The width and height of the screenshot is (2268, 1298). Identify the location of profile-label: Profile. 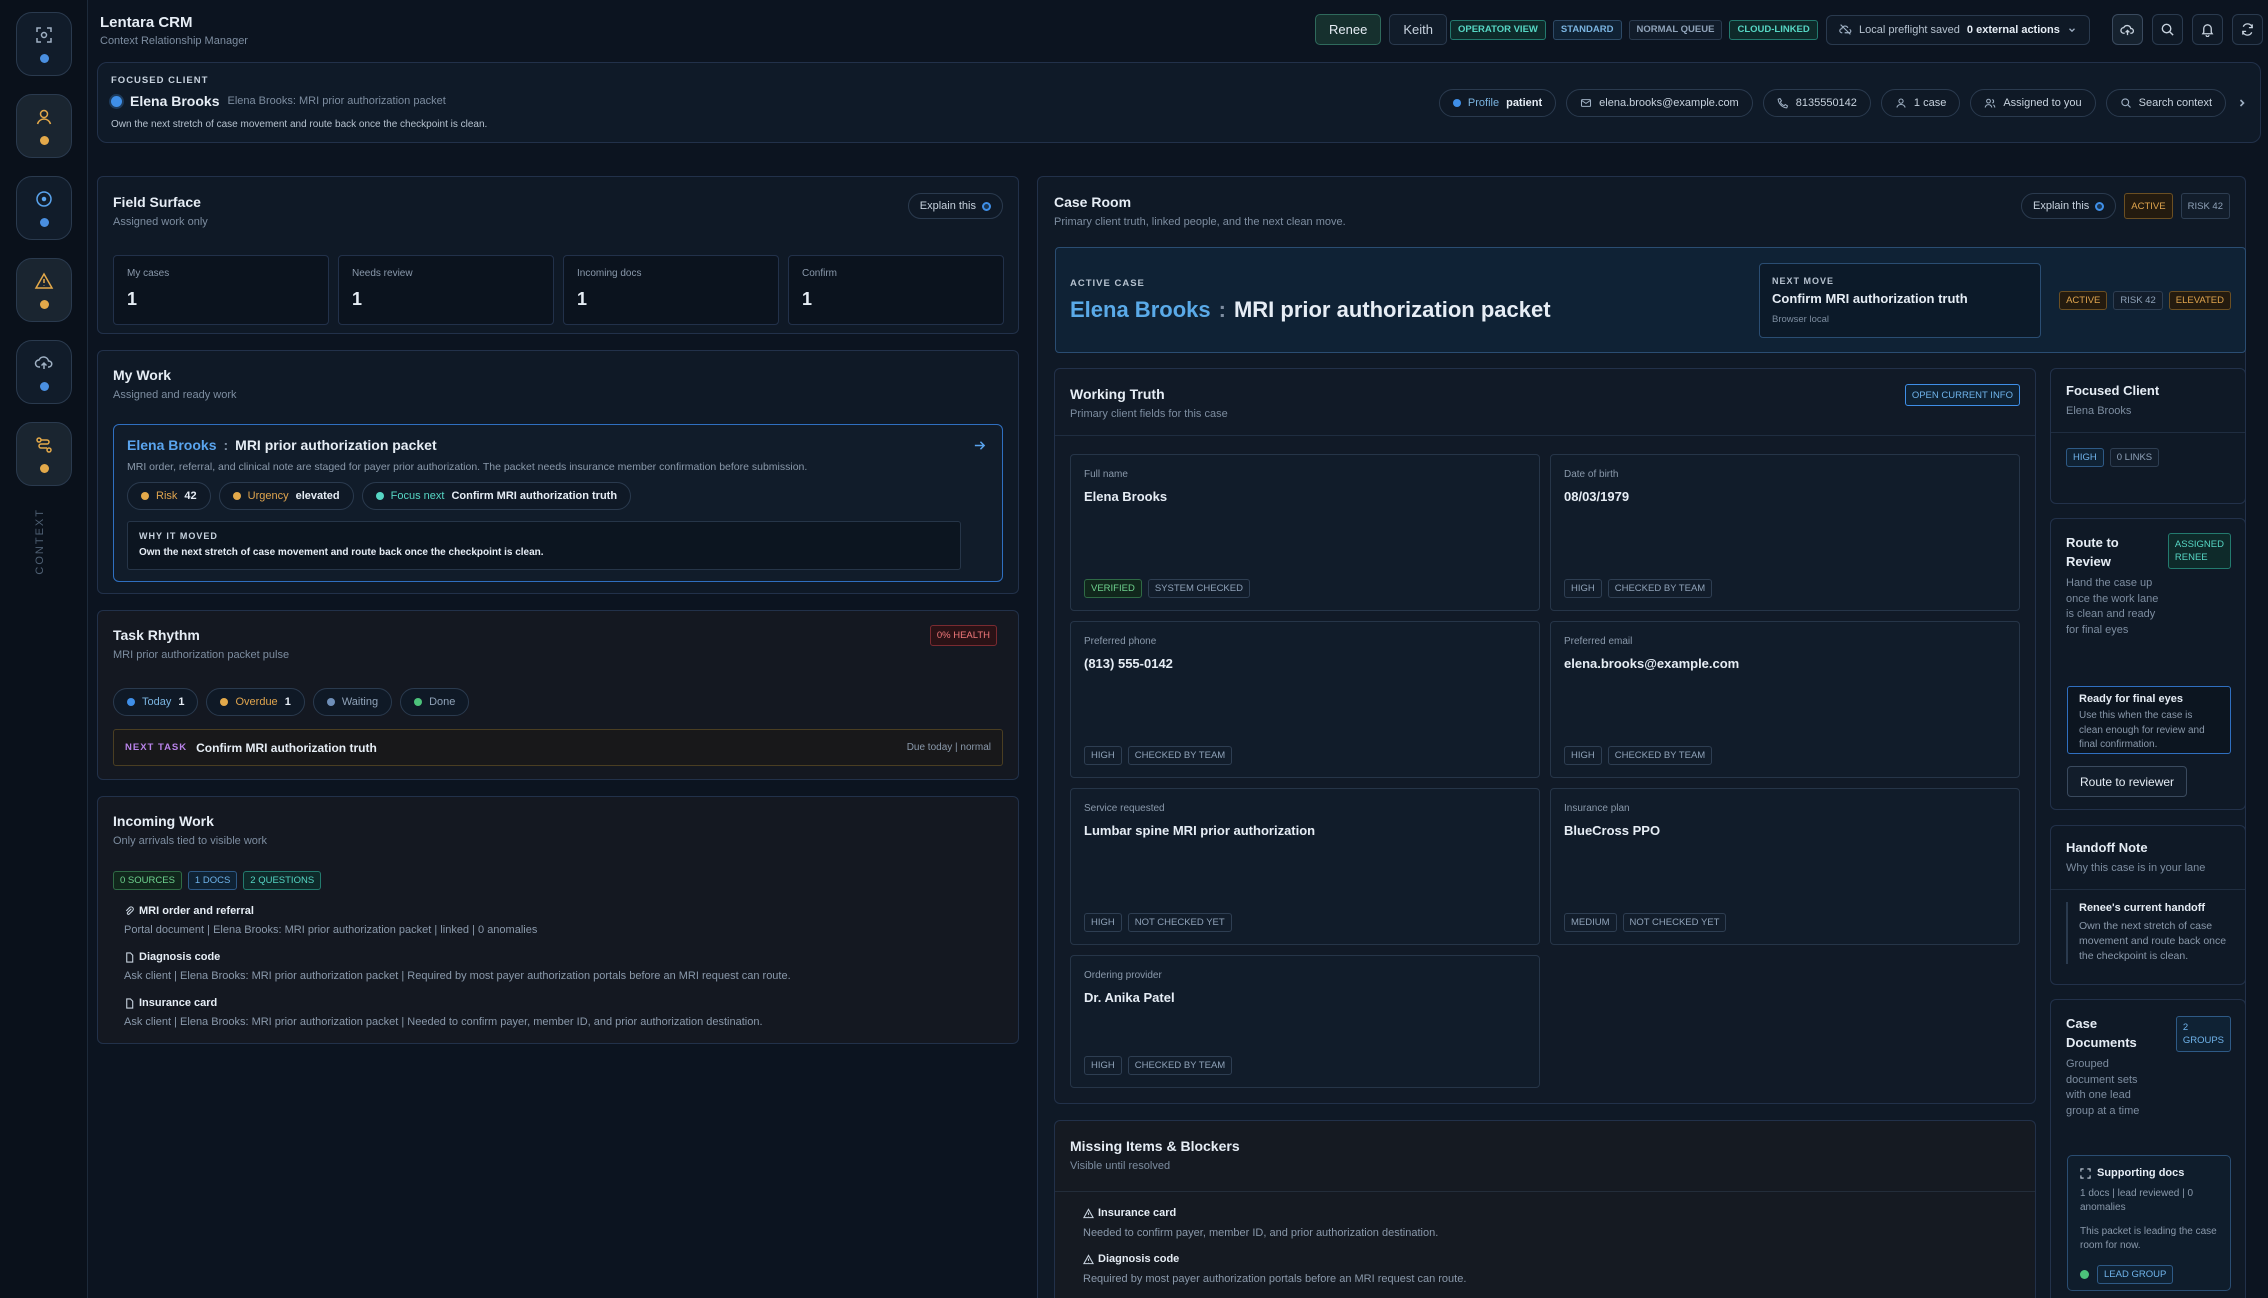
(1483, 103).